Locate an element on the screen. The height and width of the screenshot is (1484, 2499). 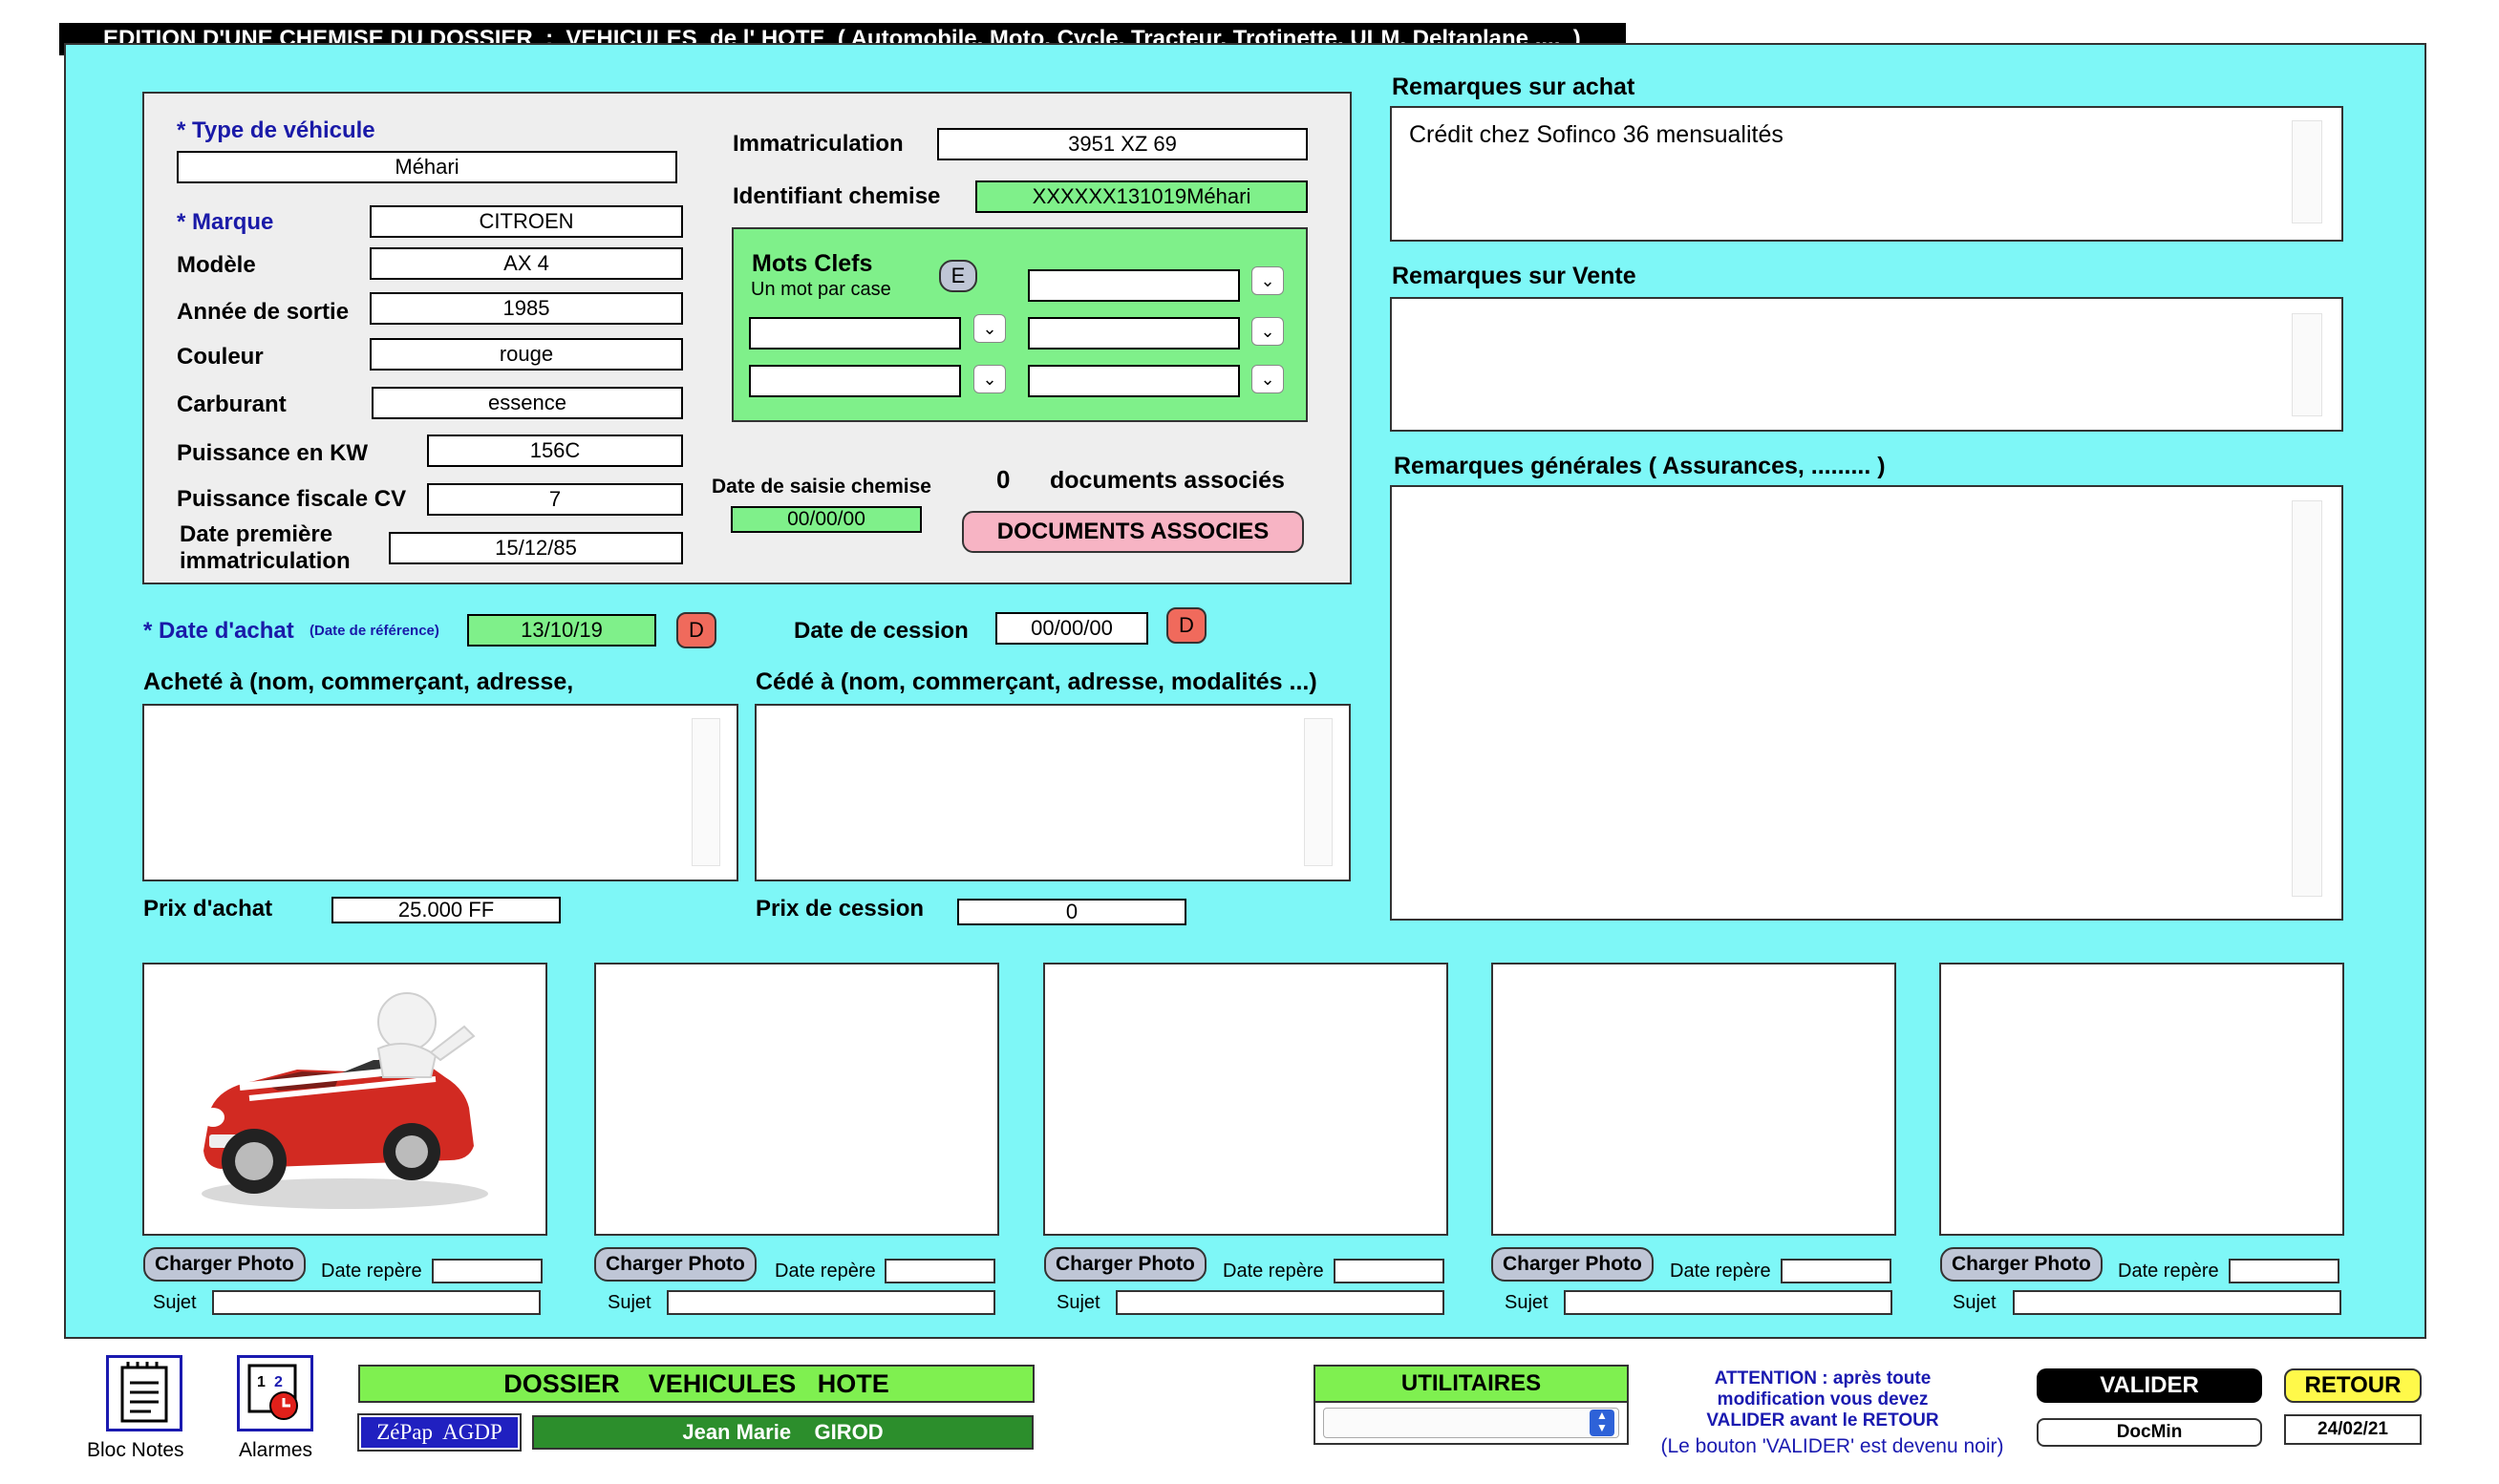
alarmes-label: Alarmes is located at coordinates (276, 1450).